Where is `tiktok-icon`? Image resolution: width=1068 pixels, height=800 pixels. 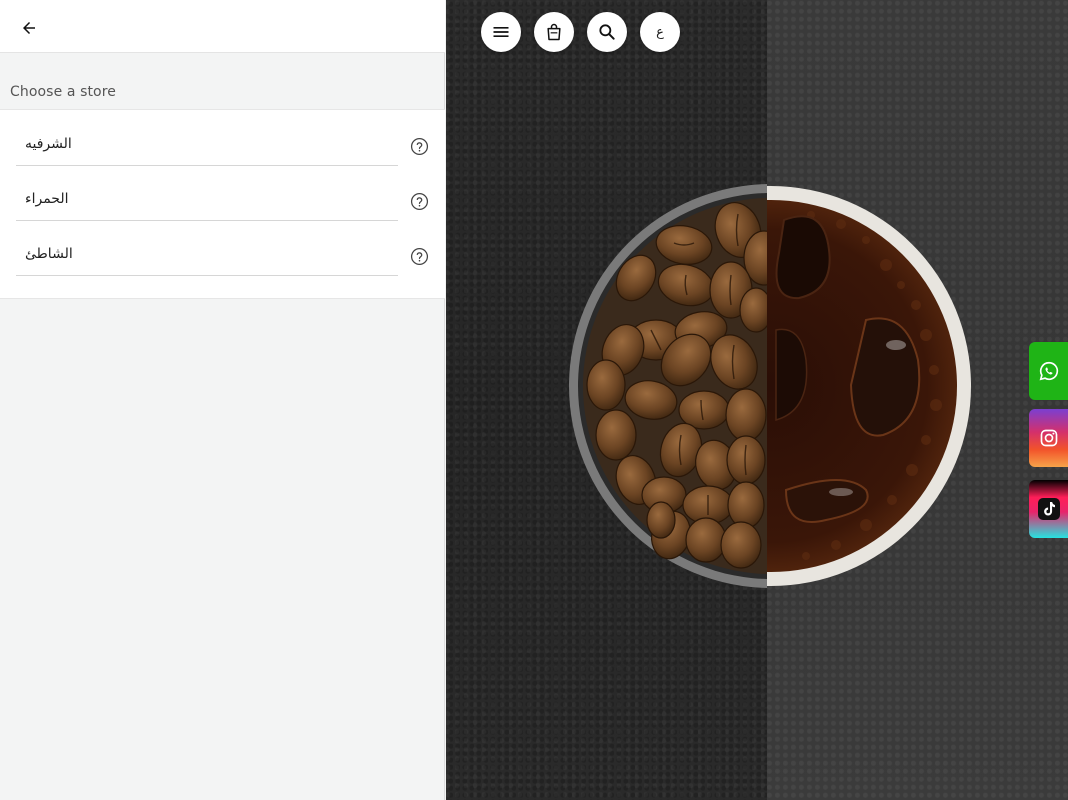 tiktok-icon is located at coordinates (1048, 509).